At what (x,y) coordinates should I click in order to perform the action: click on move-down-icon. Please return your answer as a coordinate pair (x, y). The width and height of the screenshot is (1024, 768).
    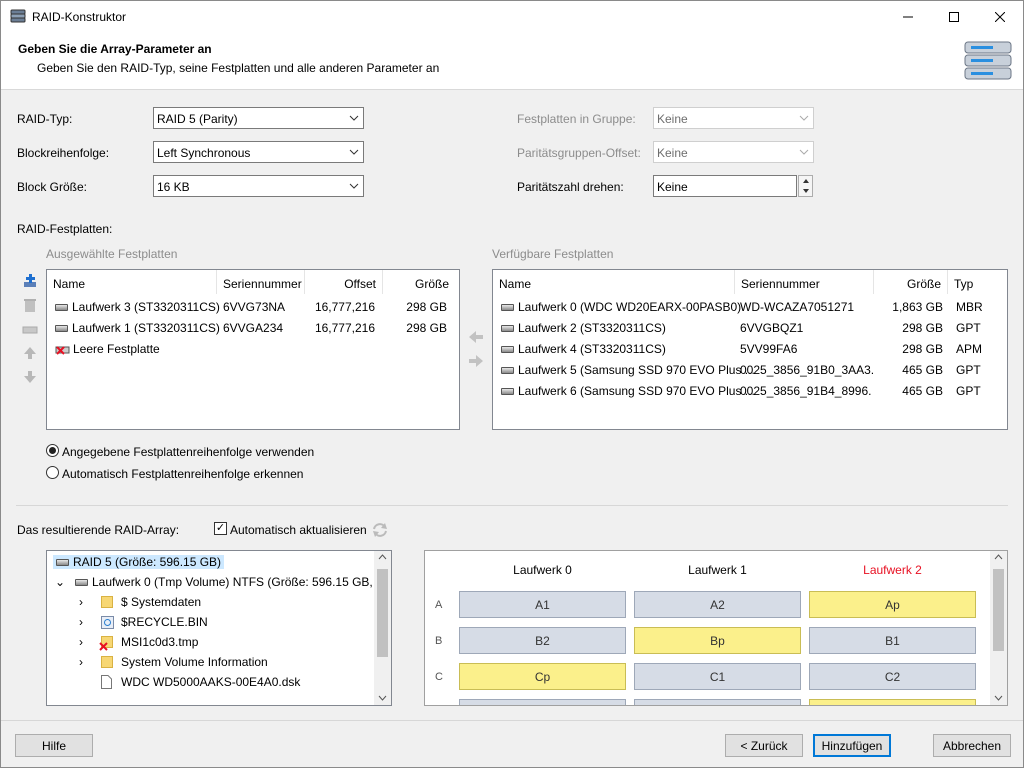
    Looking at the image, I should click on (30, 377).